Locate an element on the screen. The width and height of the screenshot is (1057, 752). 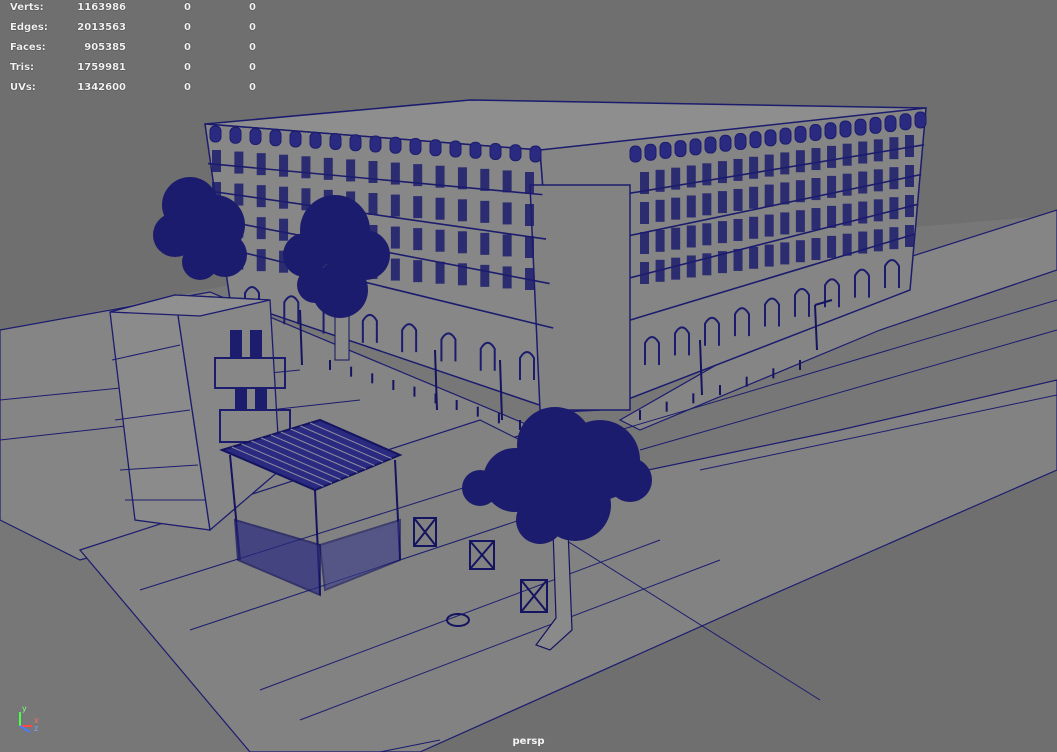
axis-z-label: z is located at coordinates (36, 728).